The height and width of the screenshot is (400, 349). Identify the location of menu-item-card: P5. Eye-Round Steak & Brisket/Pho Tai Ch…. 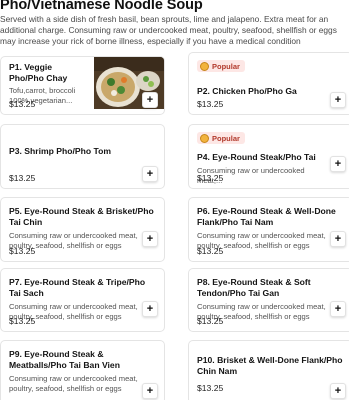
(82, 229).